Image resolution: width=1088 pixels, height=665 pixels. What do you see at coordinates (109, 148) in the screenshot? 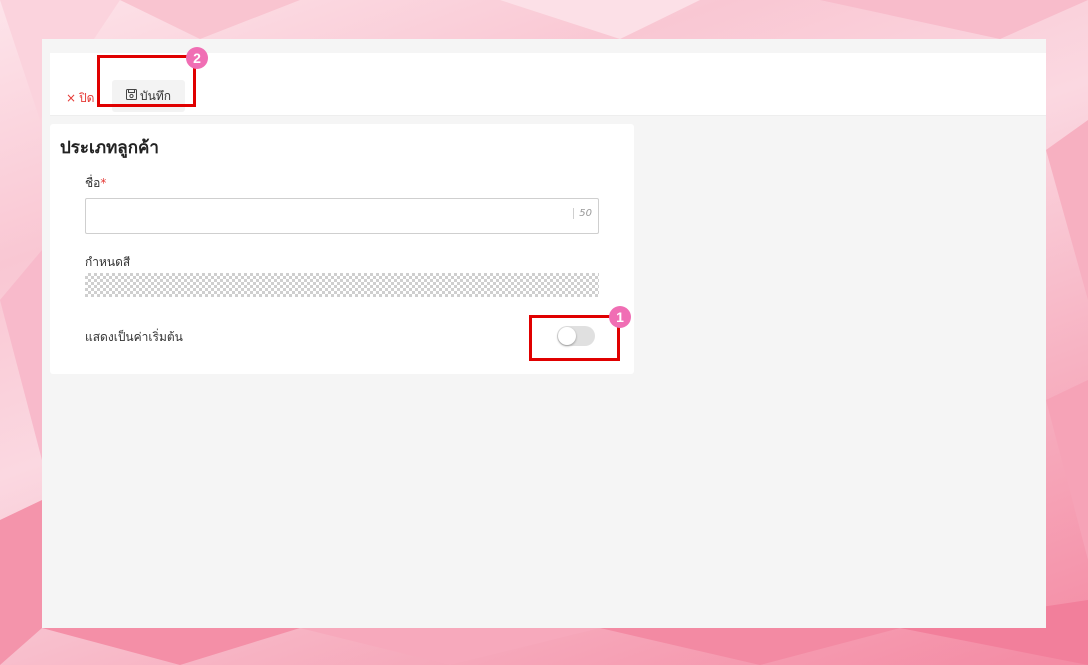
I see `form-title: ประเภทลูกค้า` at bounding box center [109, 148].